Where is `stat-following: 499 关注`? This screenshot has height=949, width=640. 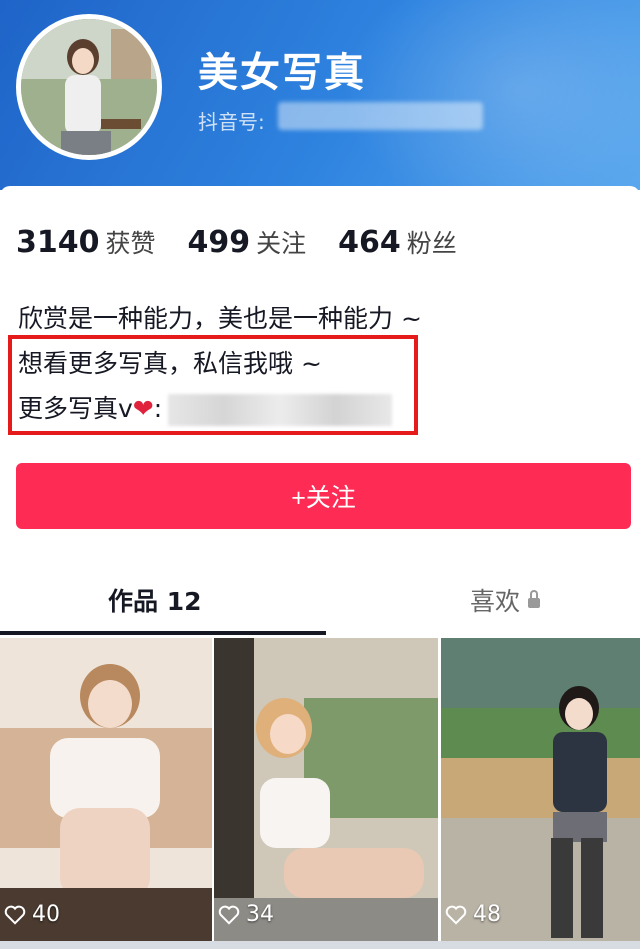
stat-following: 499 关注 is located at coordinates (247, 242).